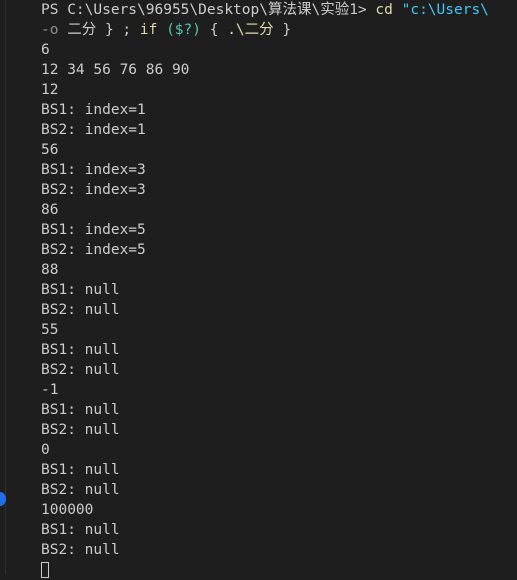 This screenshot has height=580, width=517. I want to click on output-line: BS2: index=3, so click(93, 190).